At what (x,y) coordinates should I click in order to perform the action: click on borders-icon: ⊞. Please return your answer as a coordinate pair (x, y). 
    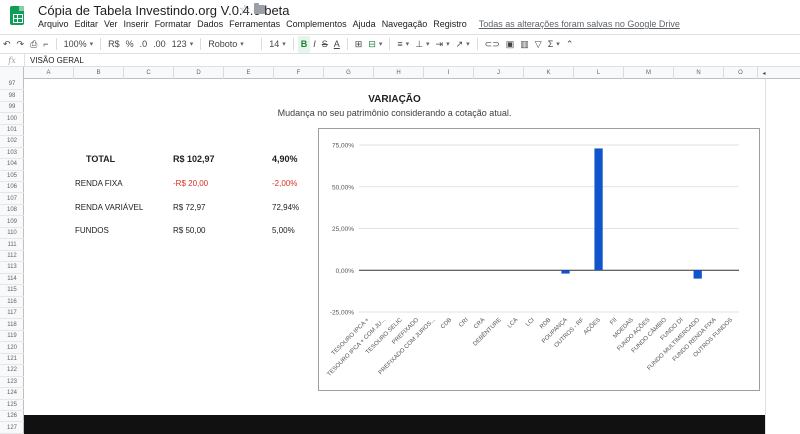
    Looking at the image, I should click on (359, 44).